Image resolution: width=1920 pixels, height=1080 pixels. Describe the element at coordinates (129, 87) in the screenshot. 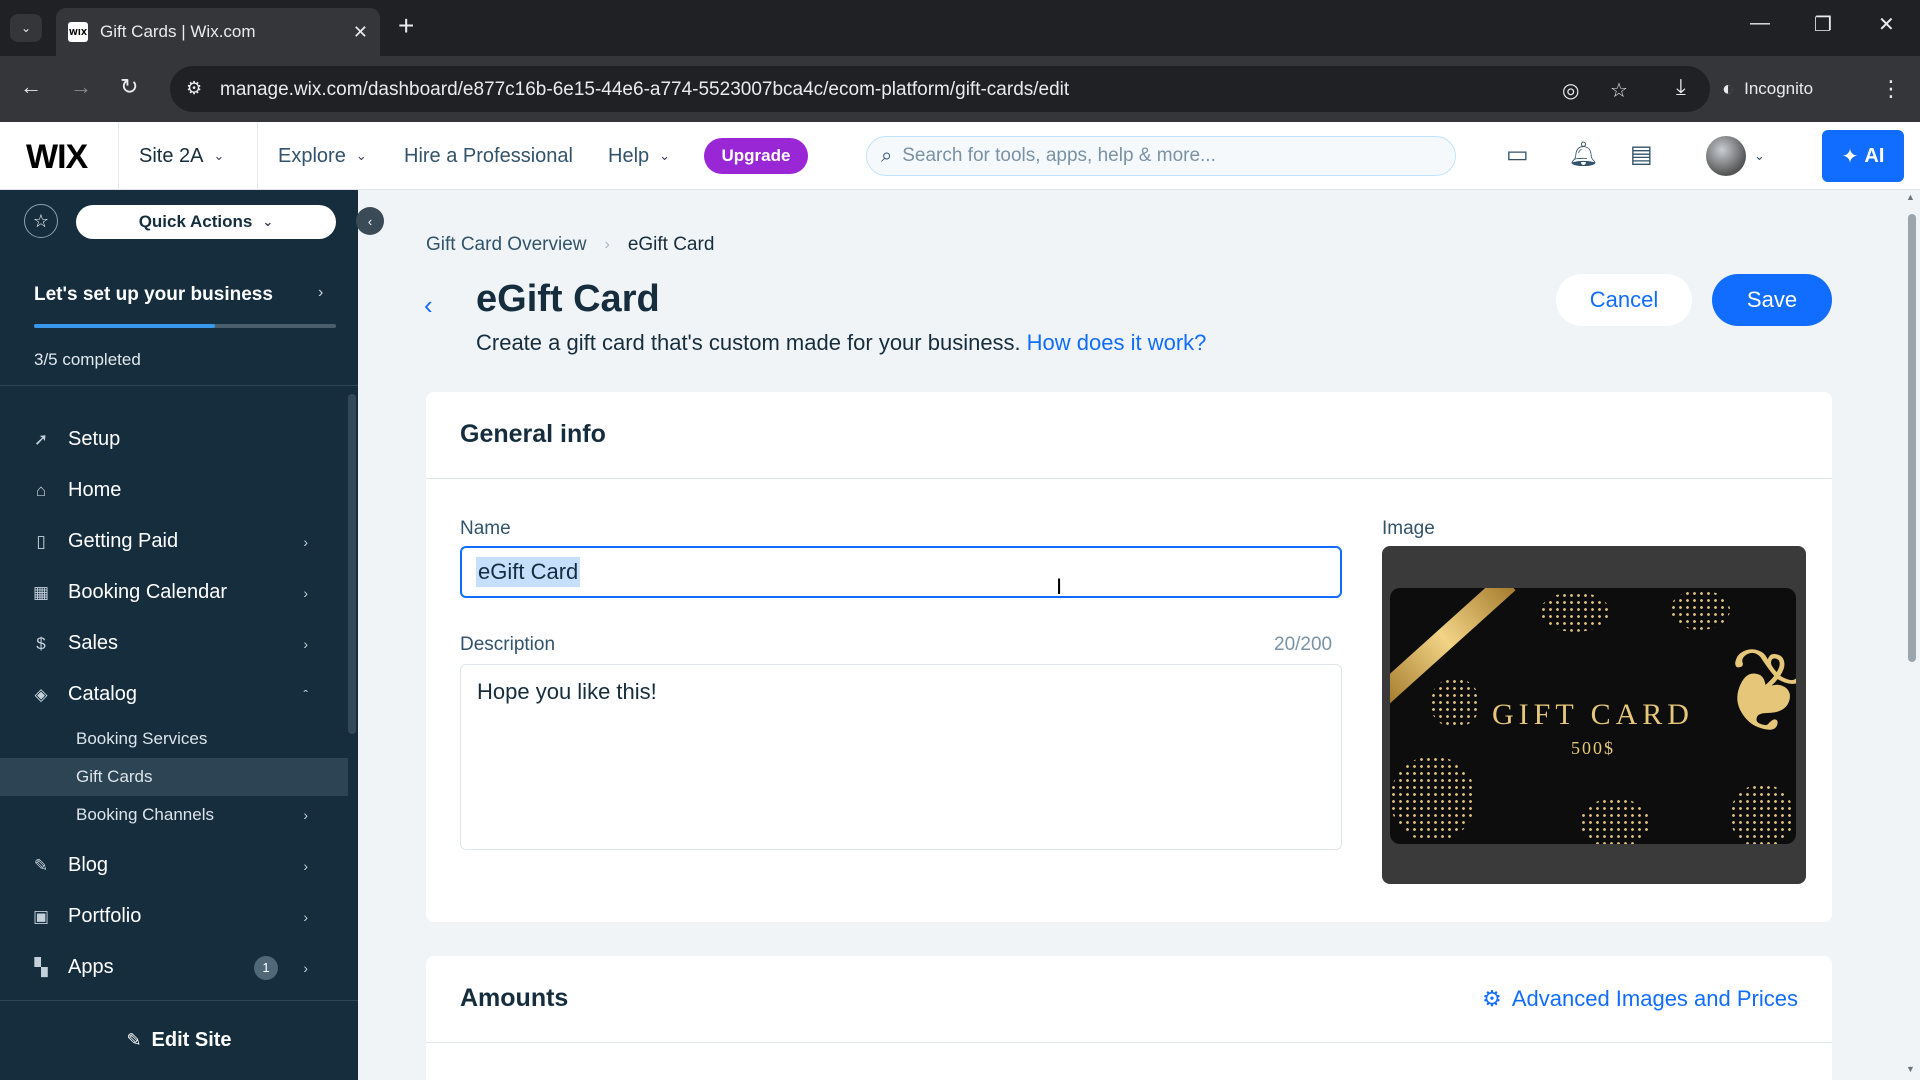

I see `reload-icon: ↻` at that location.